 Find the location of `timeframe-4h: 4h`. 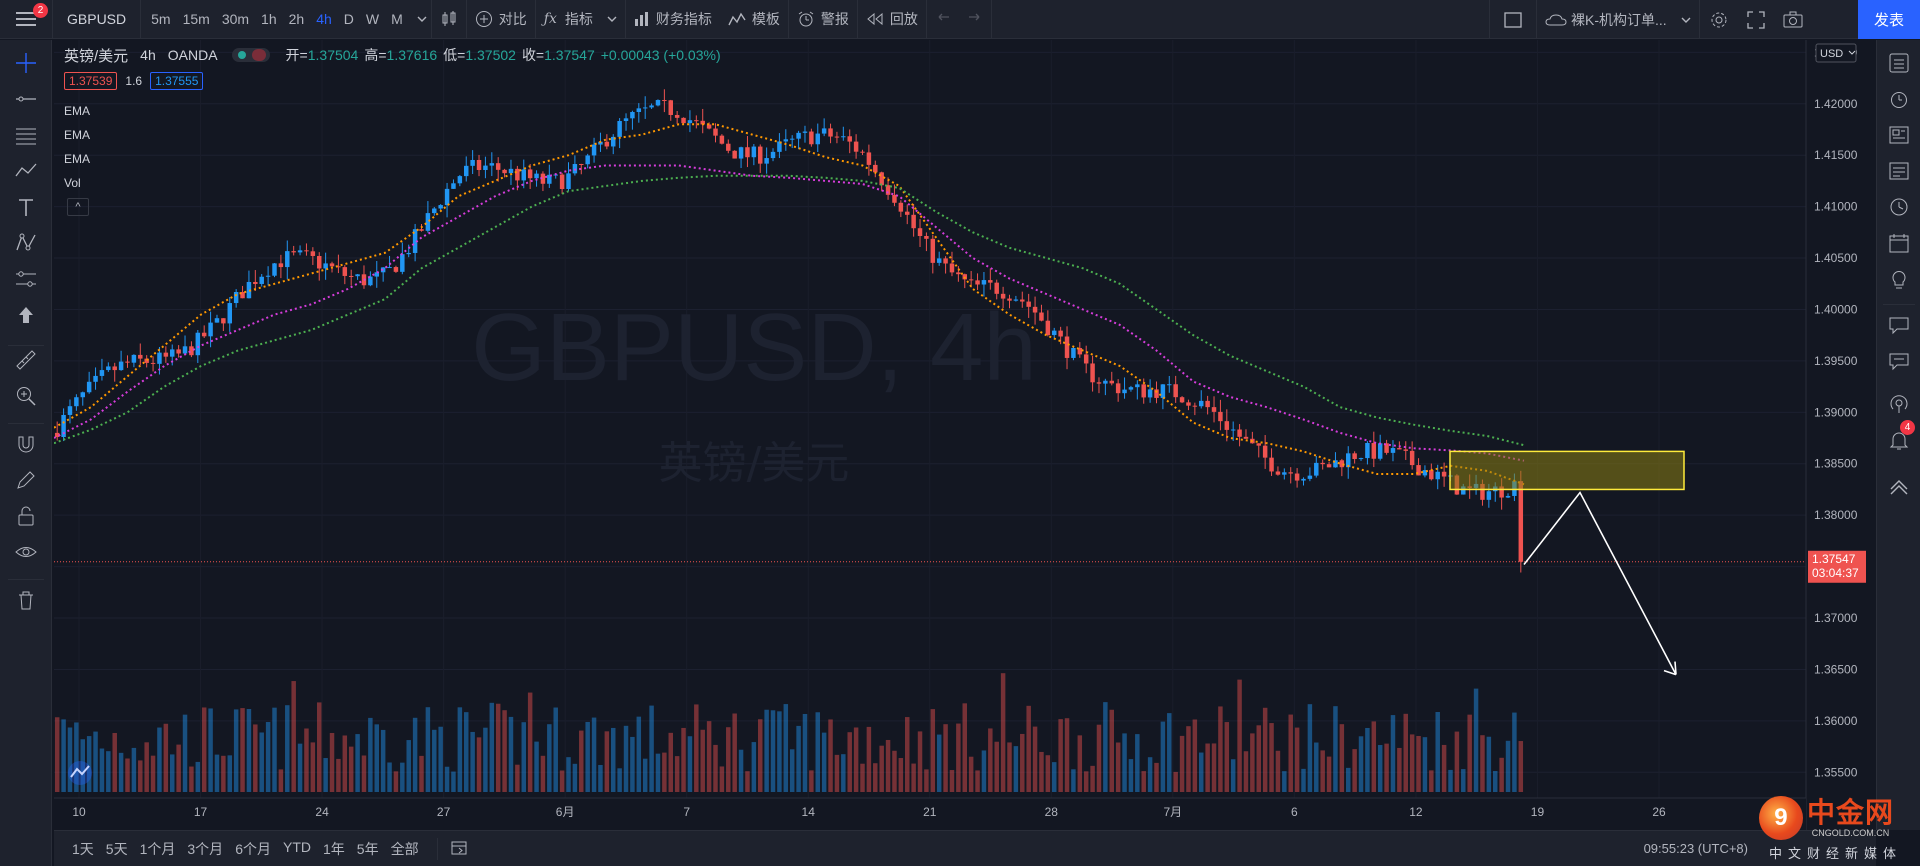

timeframe-4h: 4h is located at coordinates (324, 19).